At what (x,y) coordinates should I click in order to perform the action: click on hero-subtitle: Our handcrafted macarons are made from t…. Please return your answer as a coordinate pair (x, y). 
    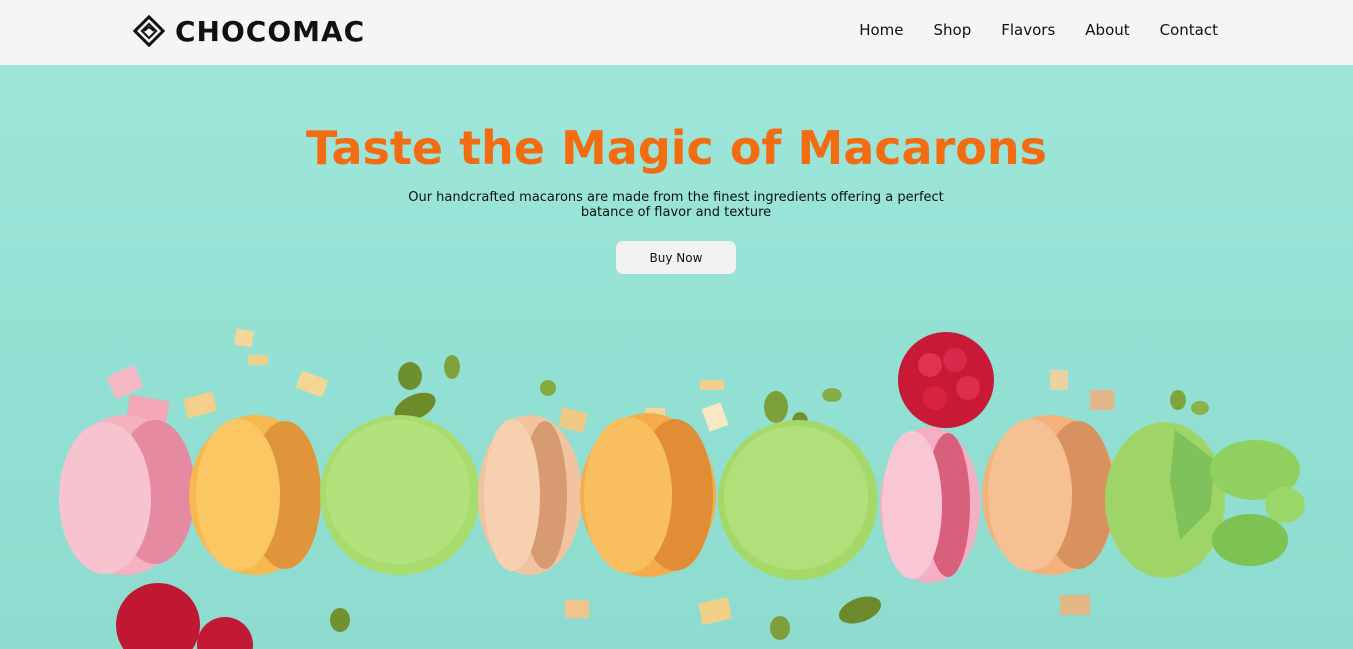
    Looking at the image, I should click on (676, 205).